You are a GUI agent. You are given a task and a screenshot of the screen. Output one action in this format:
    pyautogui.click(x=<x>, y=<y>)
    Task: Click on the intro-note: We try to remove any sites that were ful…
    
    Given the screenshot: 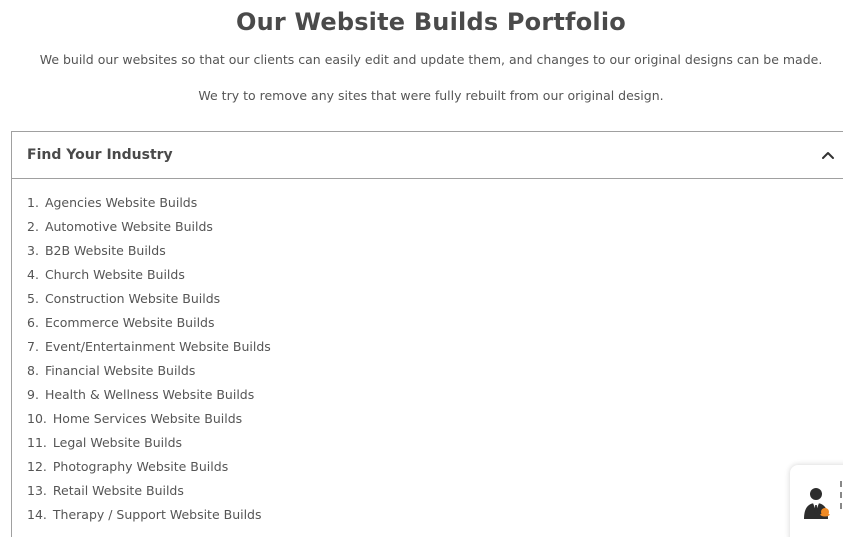 What is the action you would take?
    pyautogui.click(x=431, y=95)
    